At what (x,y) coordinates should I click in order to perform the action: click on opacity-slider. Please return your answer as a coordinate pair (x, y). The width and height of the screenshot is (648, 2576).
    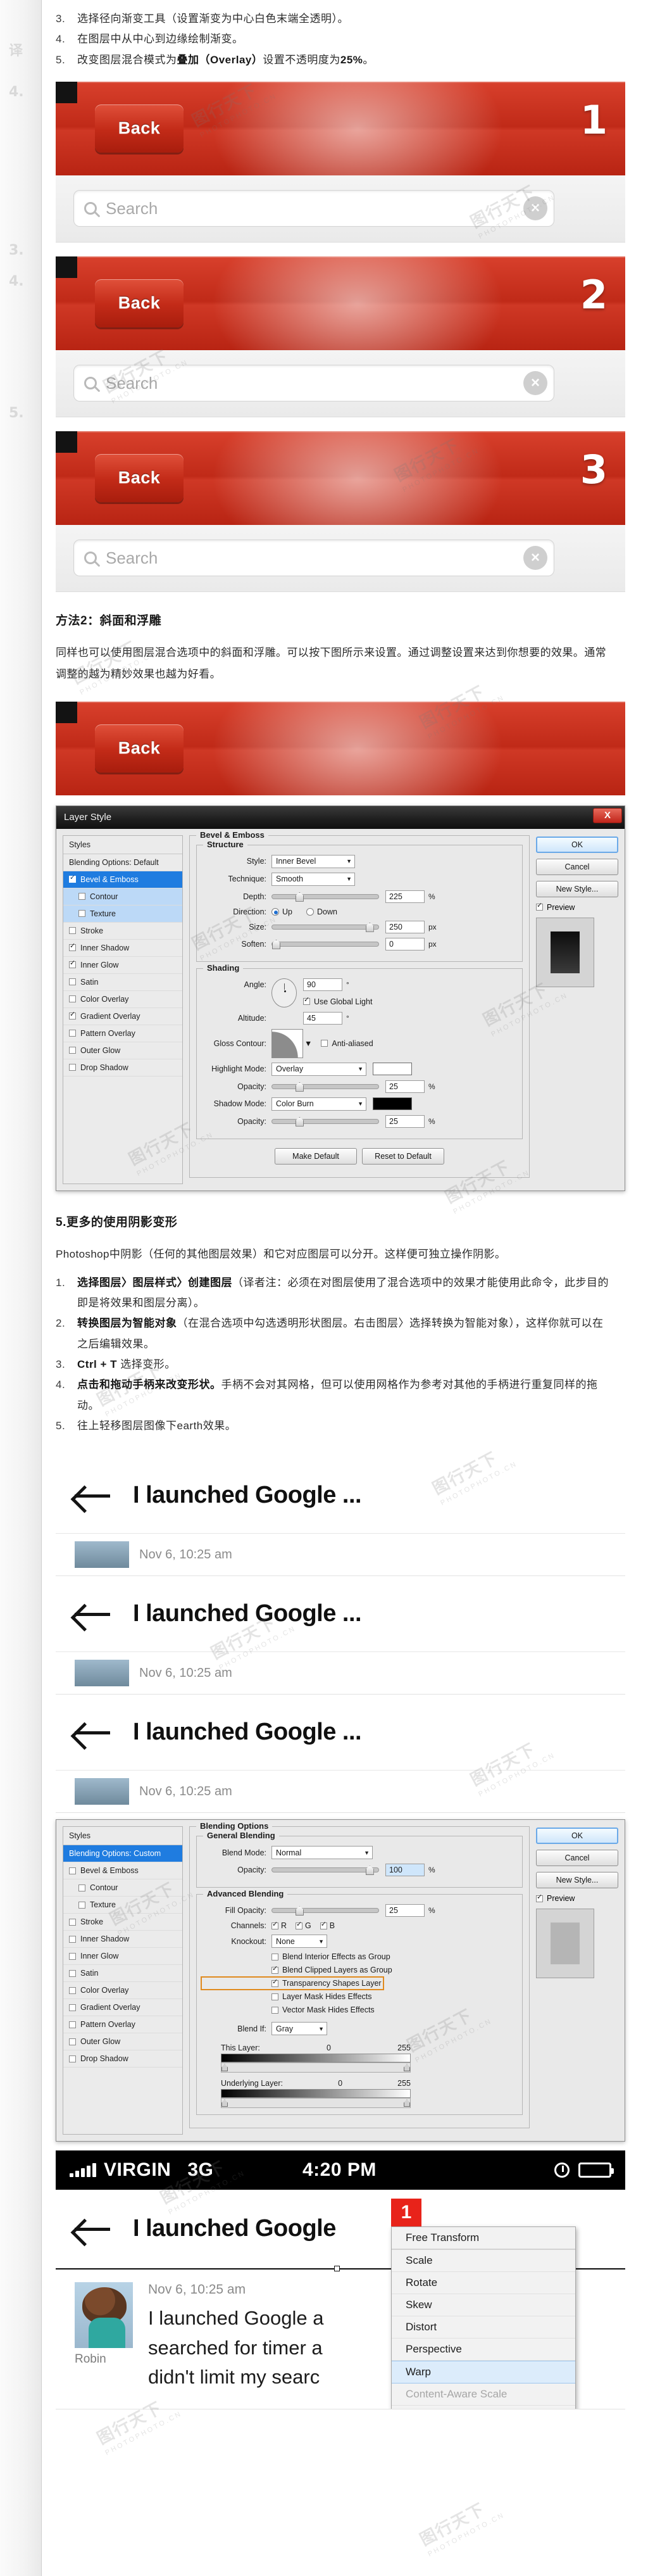
    Looking at the image, I should click on (325, 1871).